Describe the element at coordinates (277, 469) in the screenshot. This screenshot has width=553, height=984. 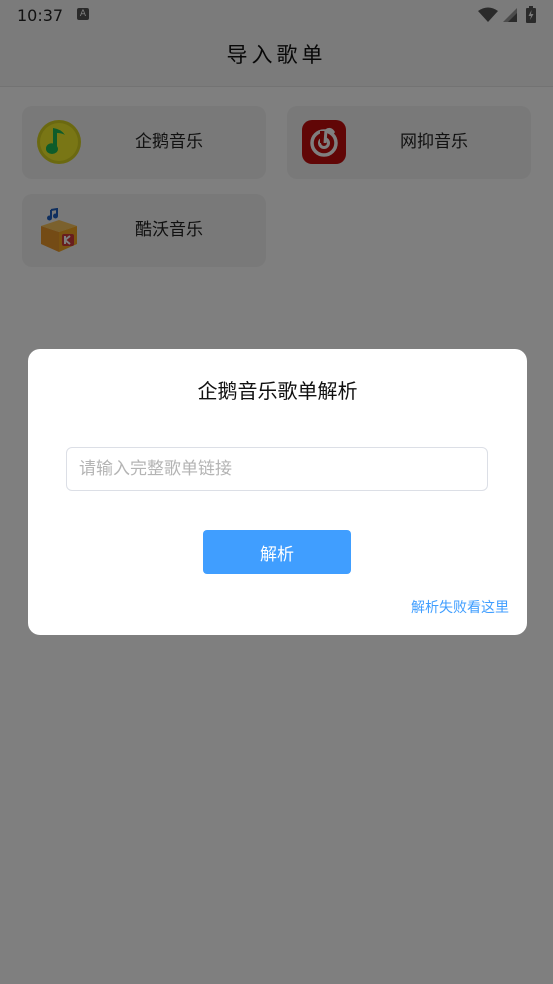
I see `playlist-link-input` at that location.